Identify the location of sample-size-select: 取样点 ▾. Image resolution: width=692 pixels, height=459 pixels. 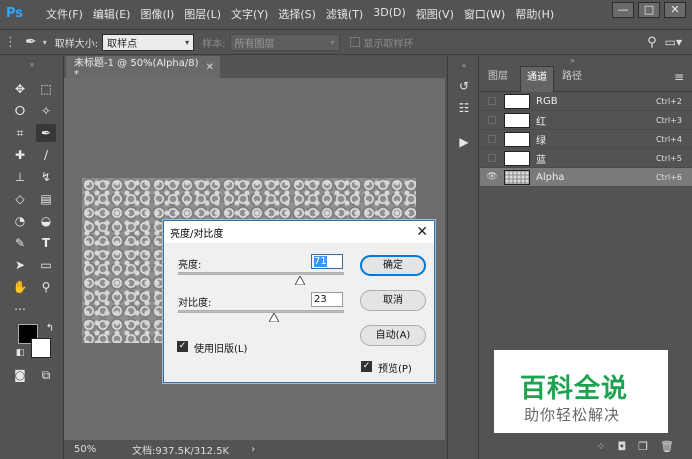
(148, 42).